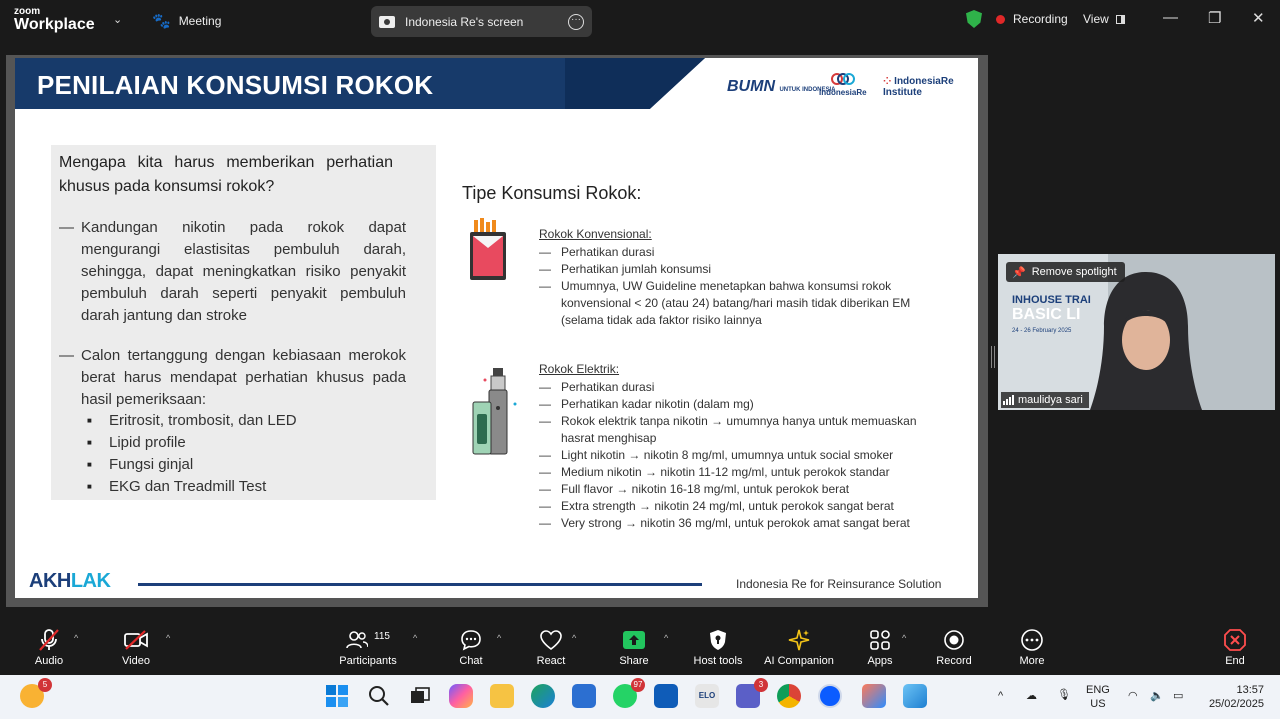 Image resolution: width=1280 pixels, height=719 pixels. Describe the element at coordinates (1098, 697) in the screenshot. I see `language-indicator: ENG US` at that location.